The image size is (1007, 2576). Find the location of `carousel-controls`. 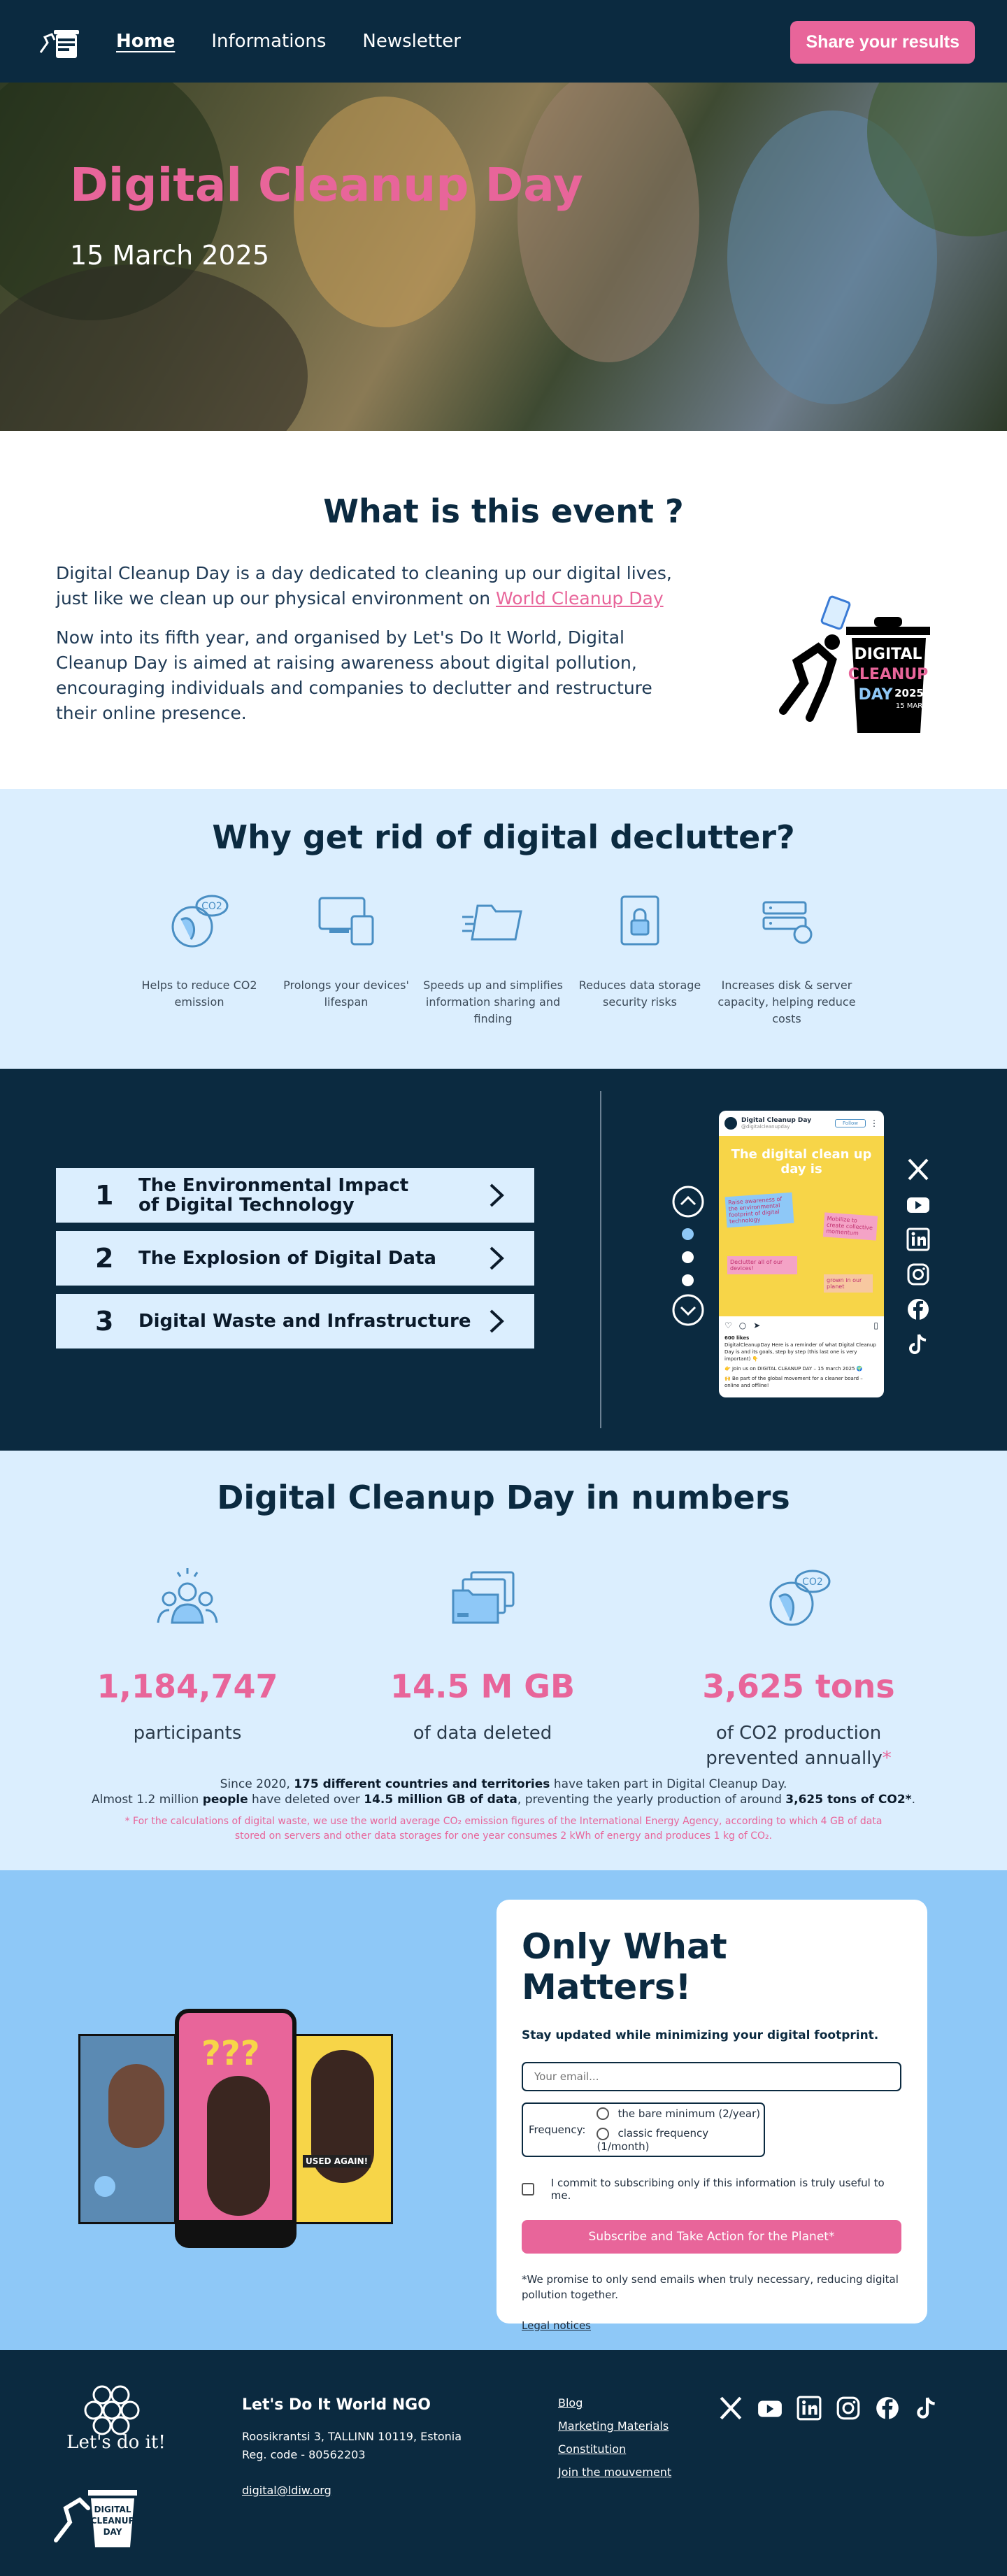

carousel-controls is located at coordinates (689, 1257).